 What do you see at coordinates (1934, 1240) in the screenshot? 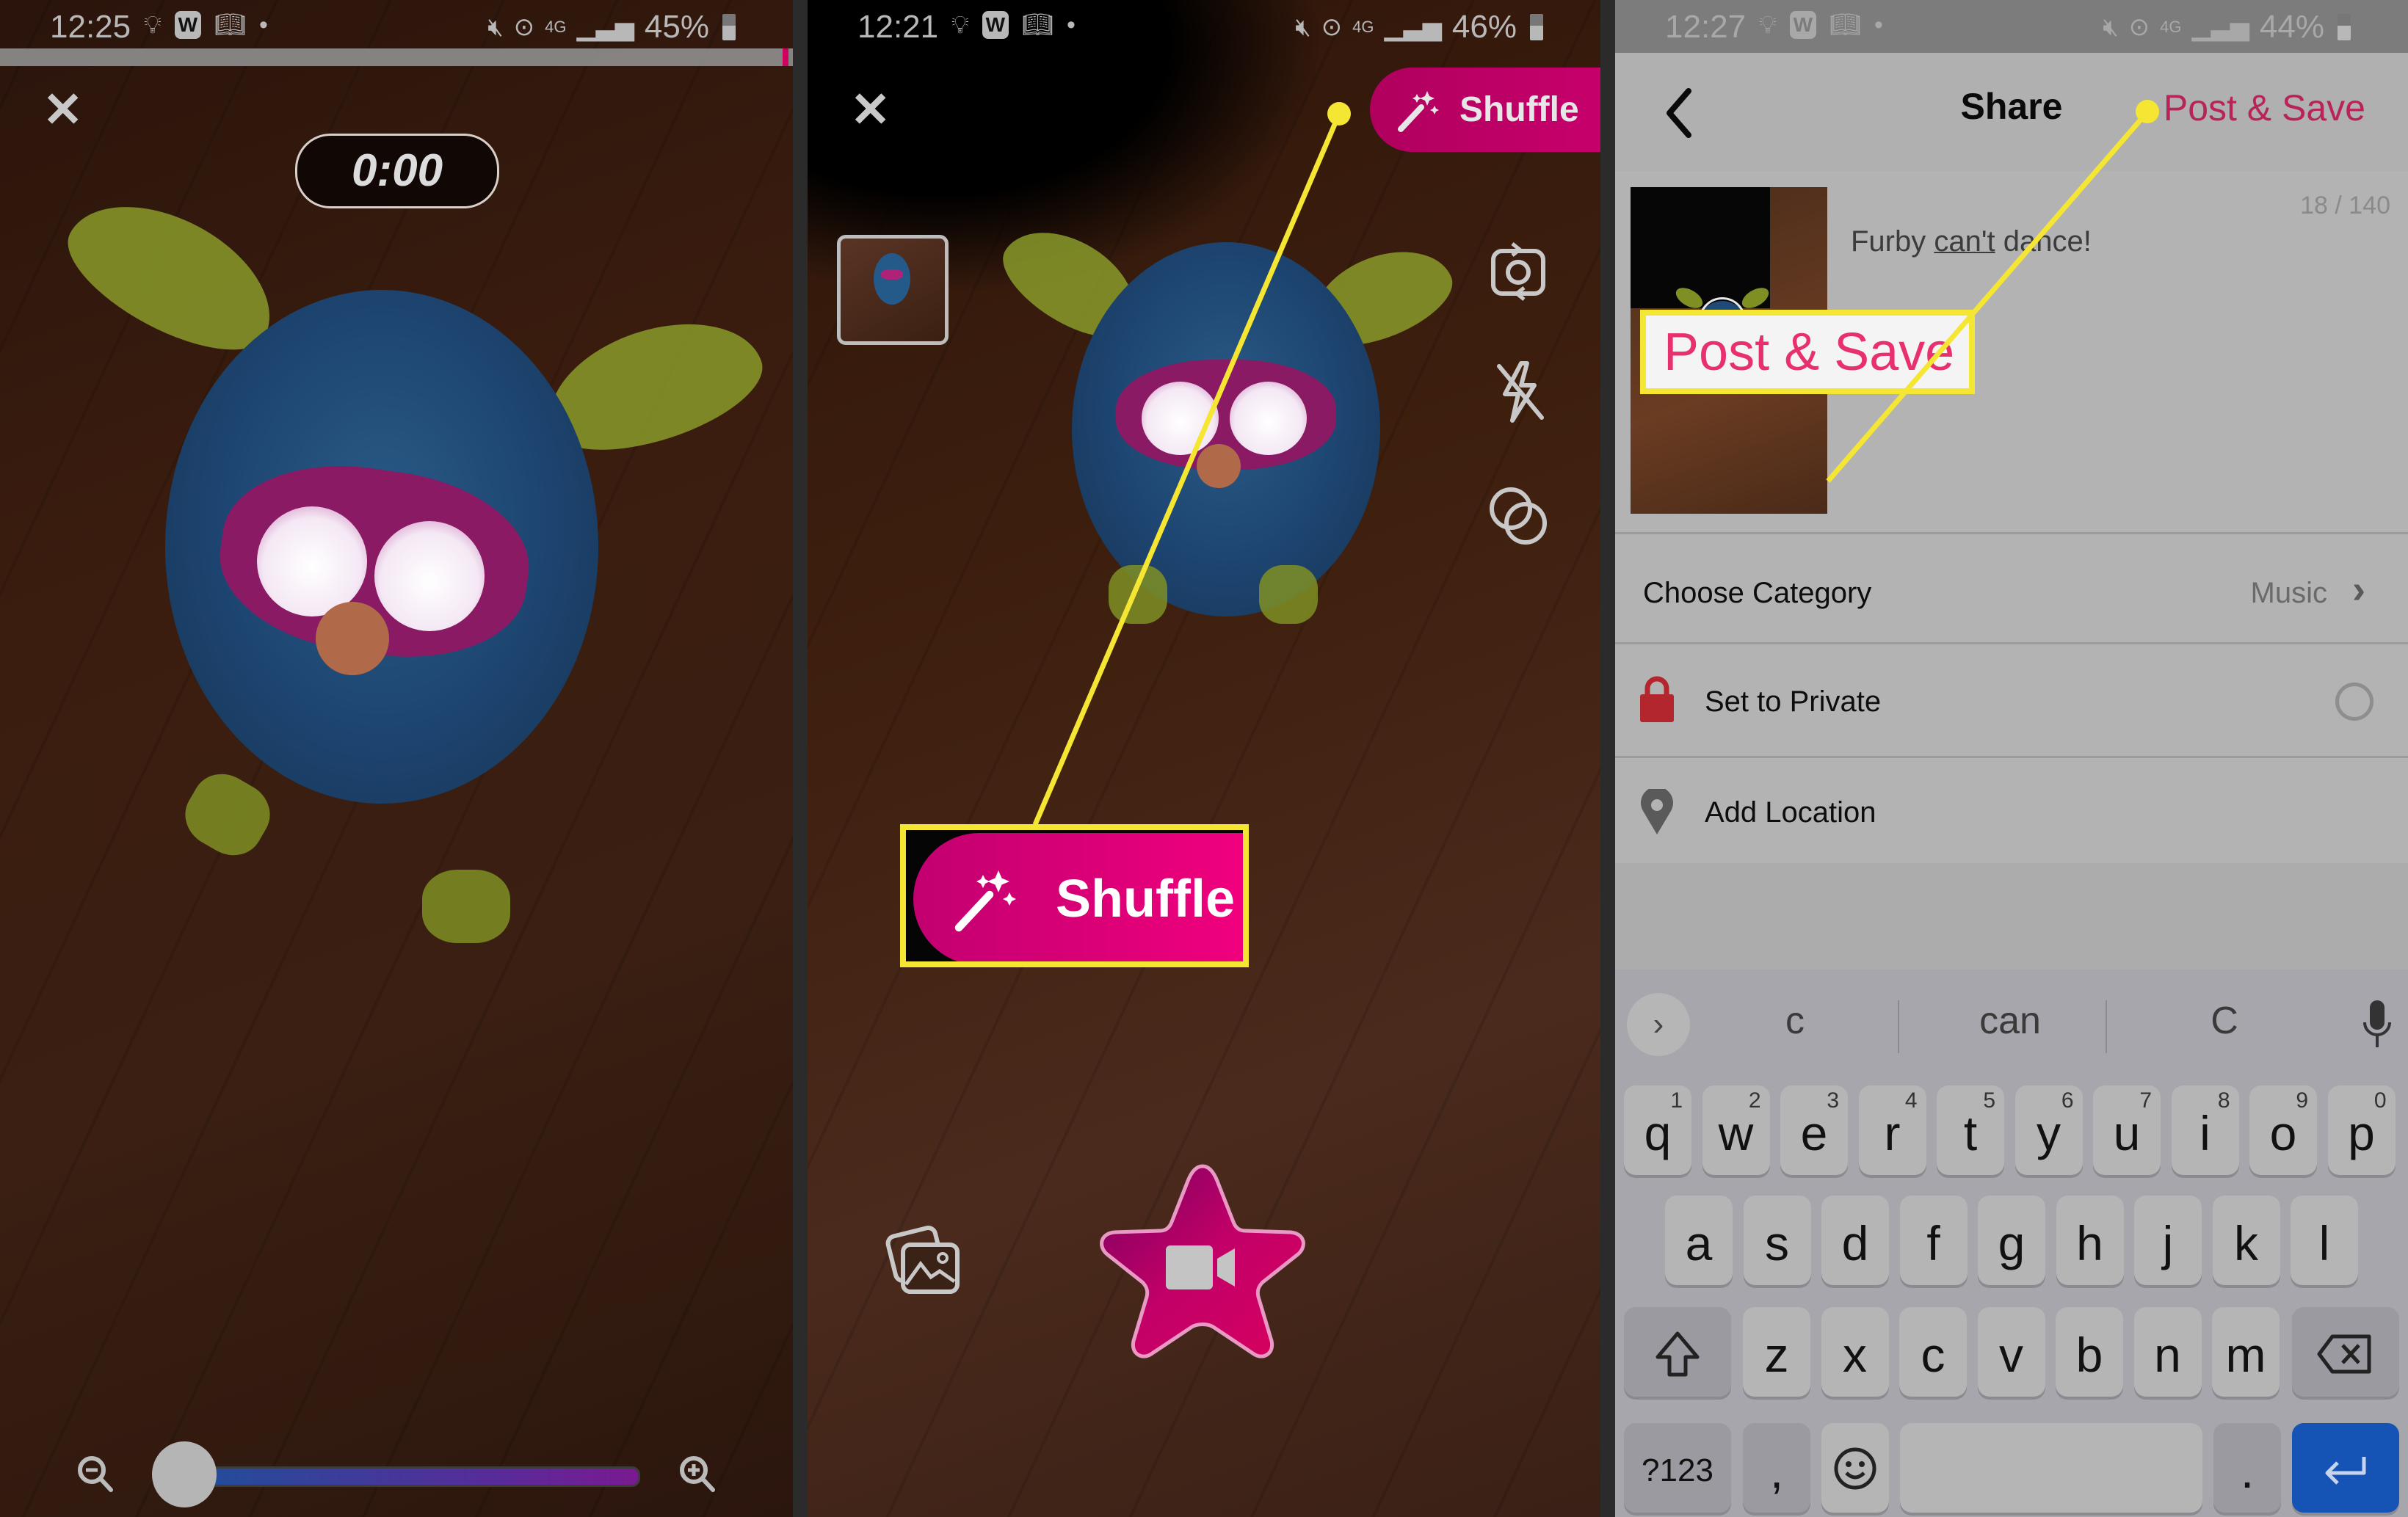
I see `key-f: f` at bounding box center [1934, 1240].